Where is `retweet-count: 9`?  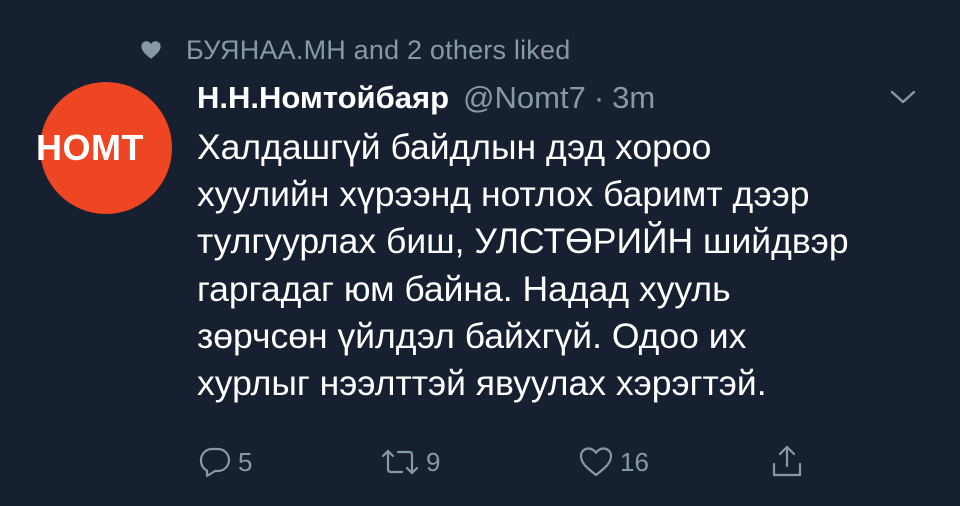
retweet-count: 9 is located at coordinates (433, 461).